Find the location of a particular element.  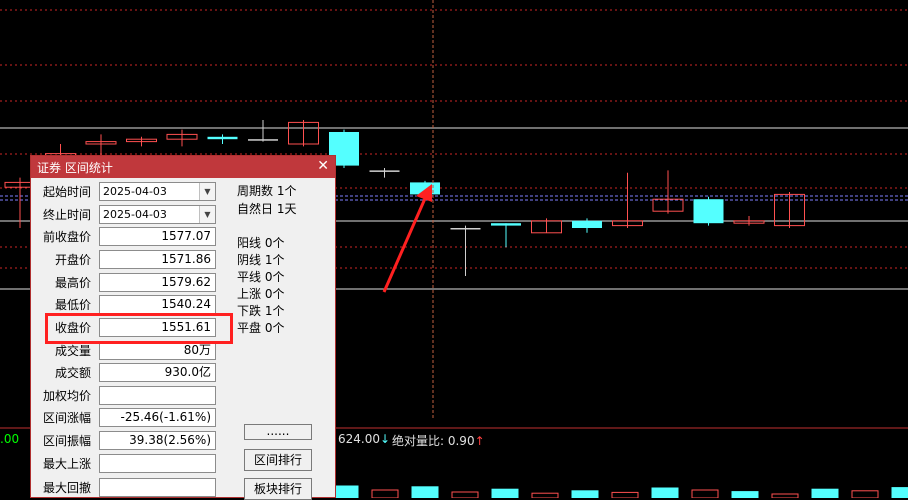

field-label: 成交量 is located at coordinates (72, 350).